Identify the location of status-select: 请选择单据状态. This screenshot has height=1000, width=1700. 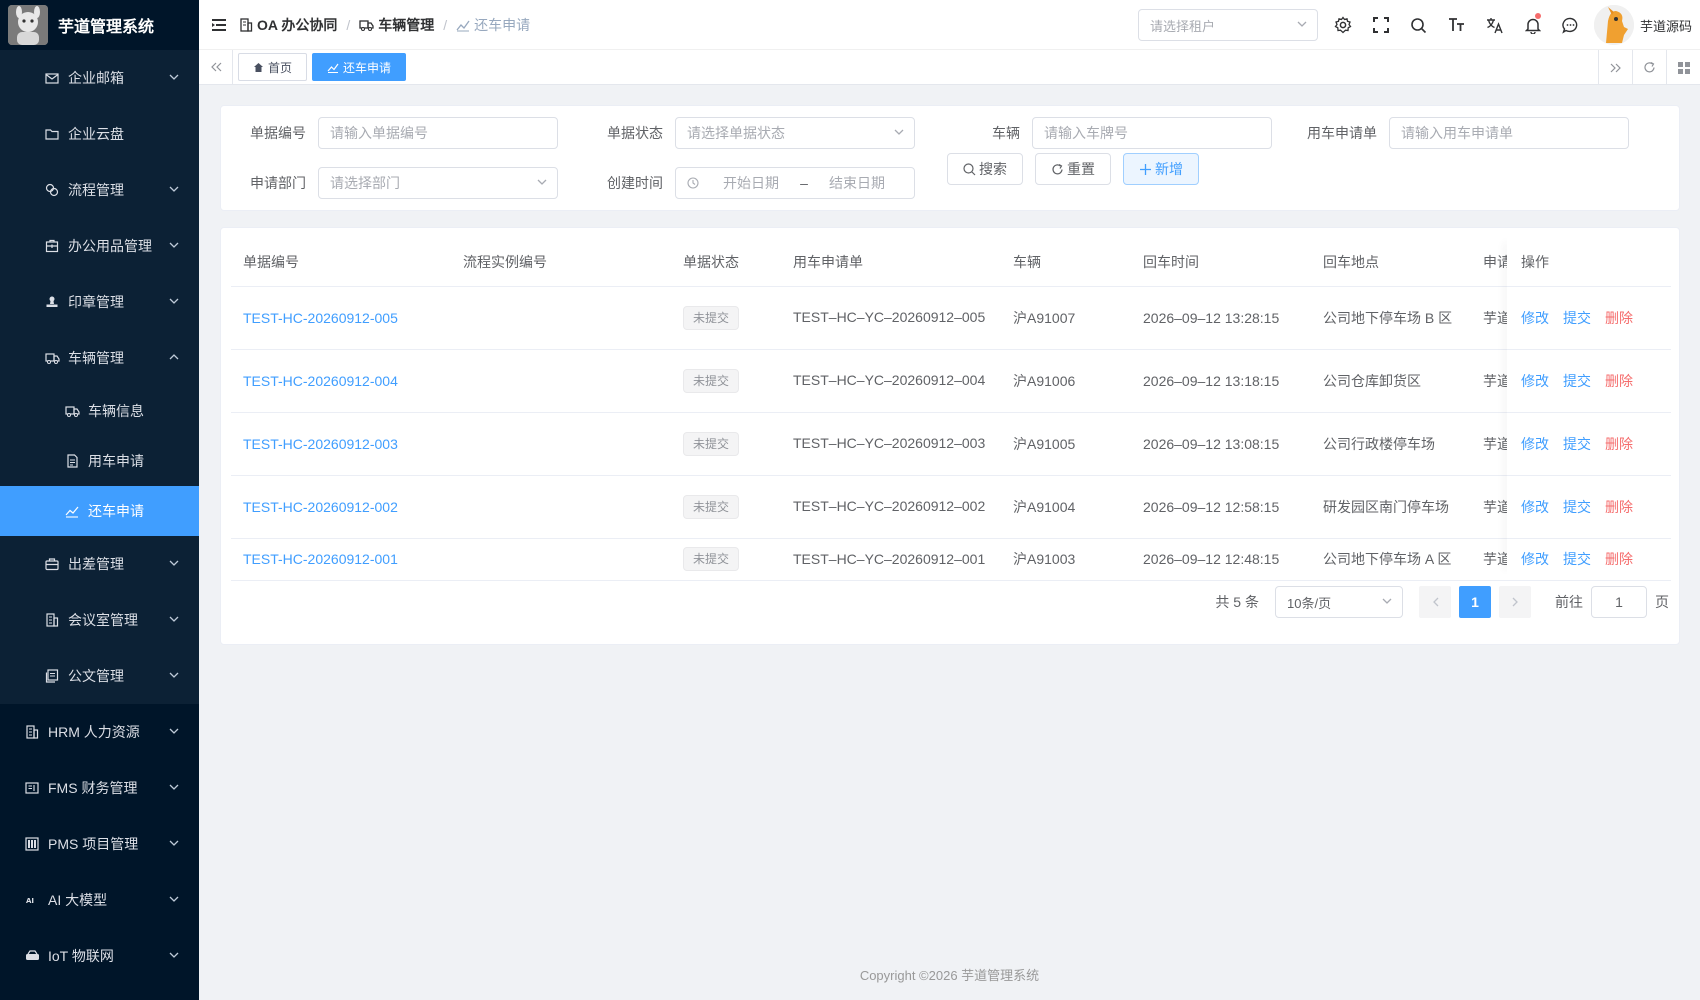
(795, 133).